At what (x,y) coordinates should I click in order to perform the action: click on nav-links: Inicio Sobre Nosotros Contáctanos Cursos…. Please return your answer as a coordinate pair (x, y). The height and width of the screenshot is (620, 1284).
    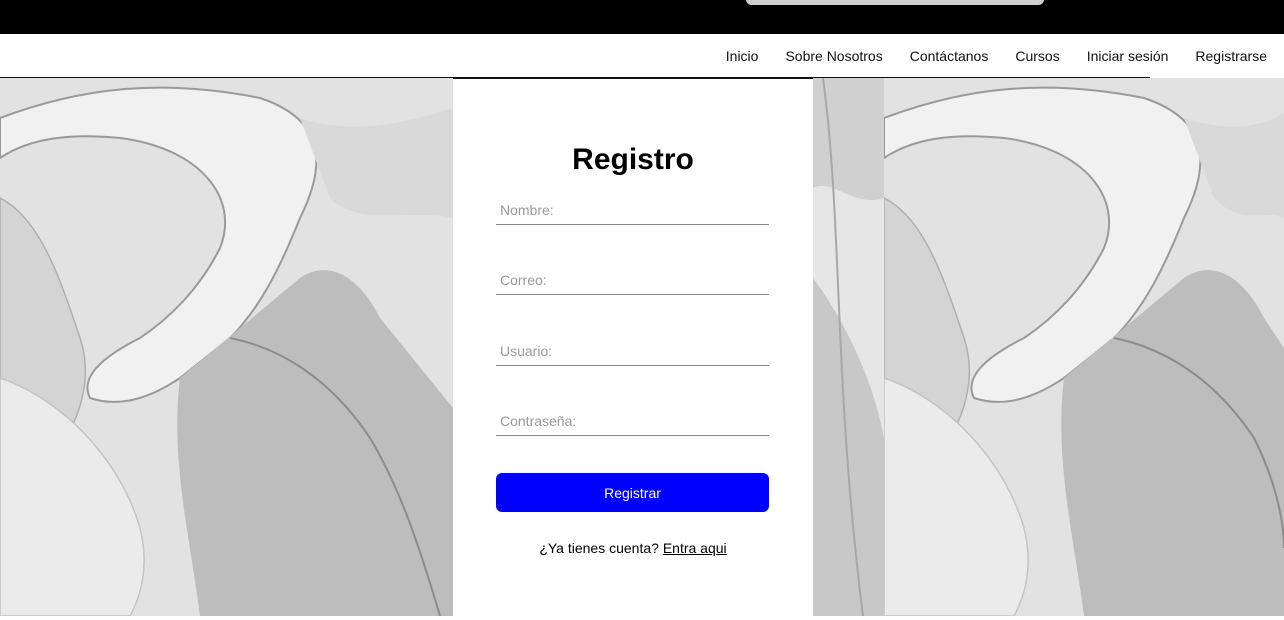
    Looking at the image, I should click on (998, 56).